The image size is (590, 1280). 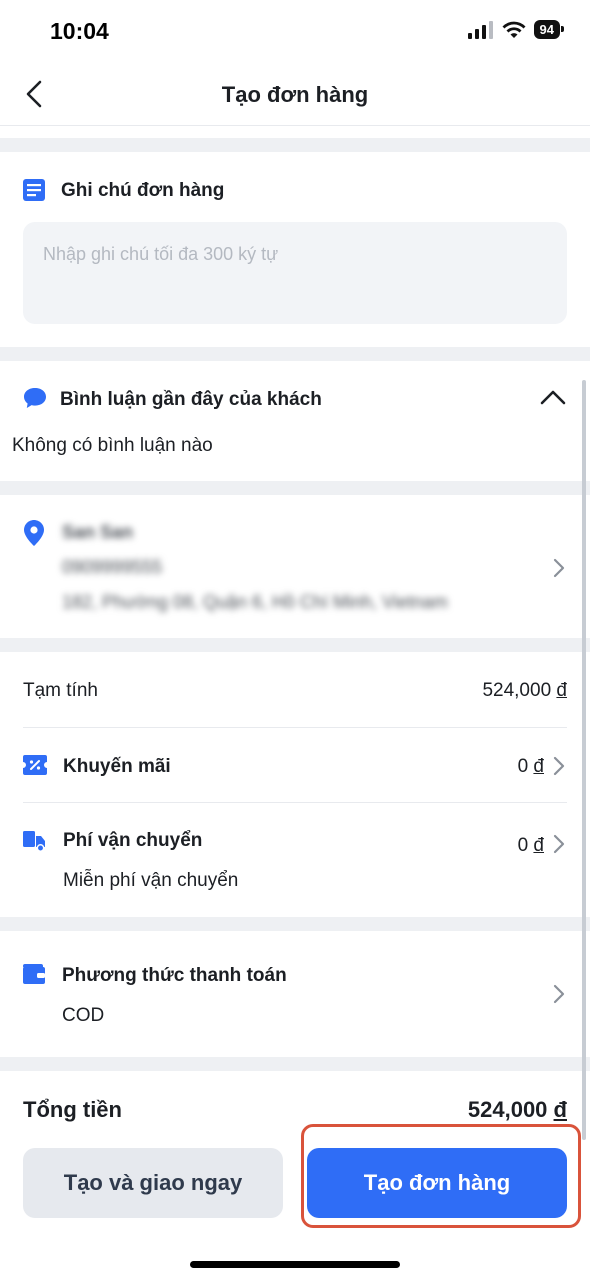 I want to click on wifi-icon, so click(x=514, y=29).